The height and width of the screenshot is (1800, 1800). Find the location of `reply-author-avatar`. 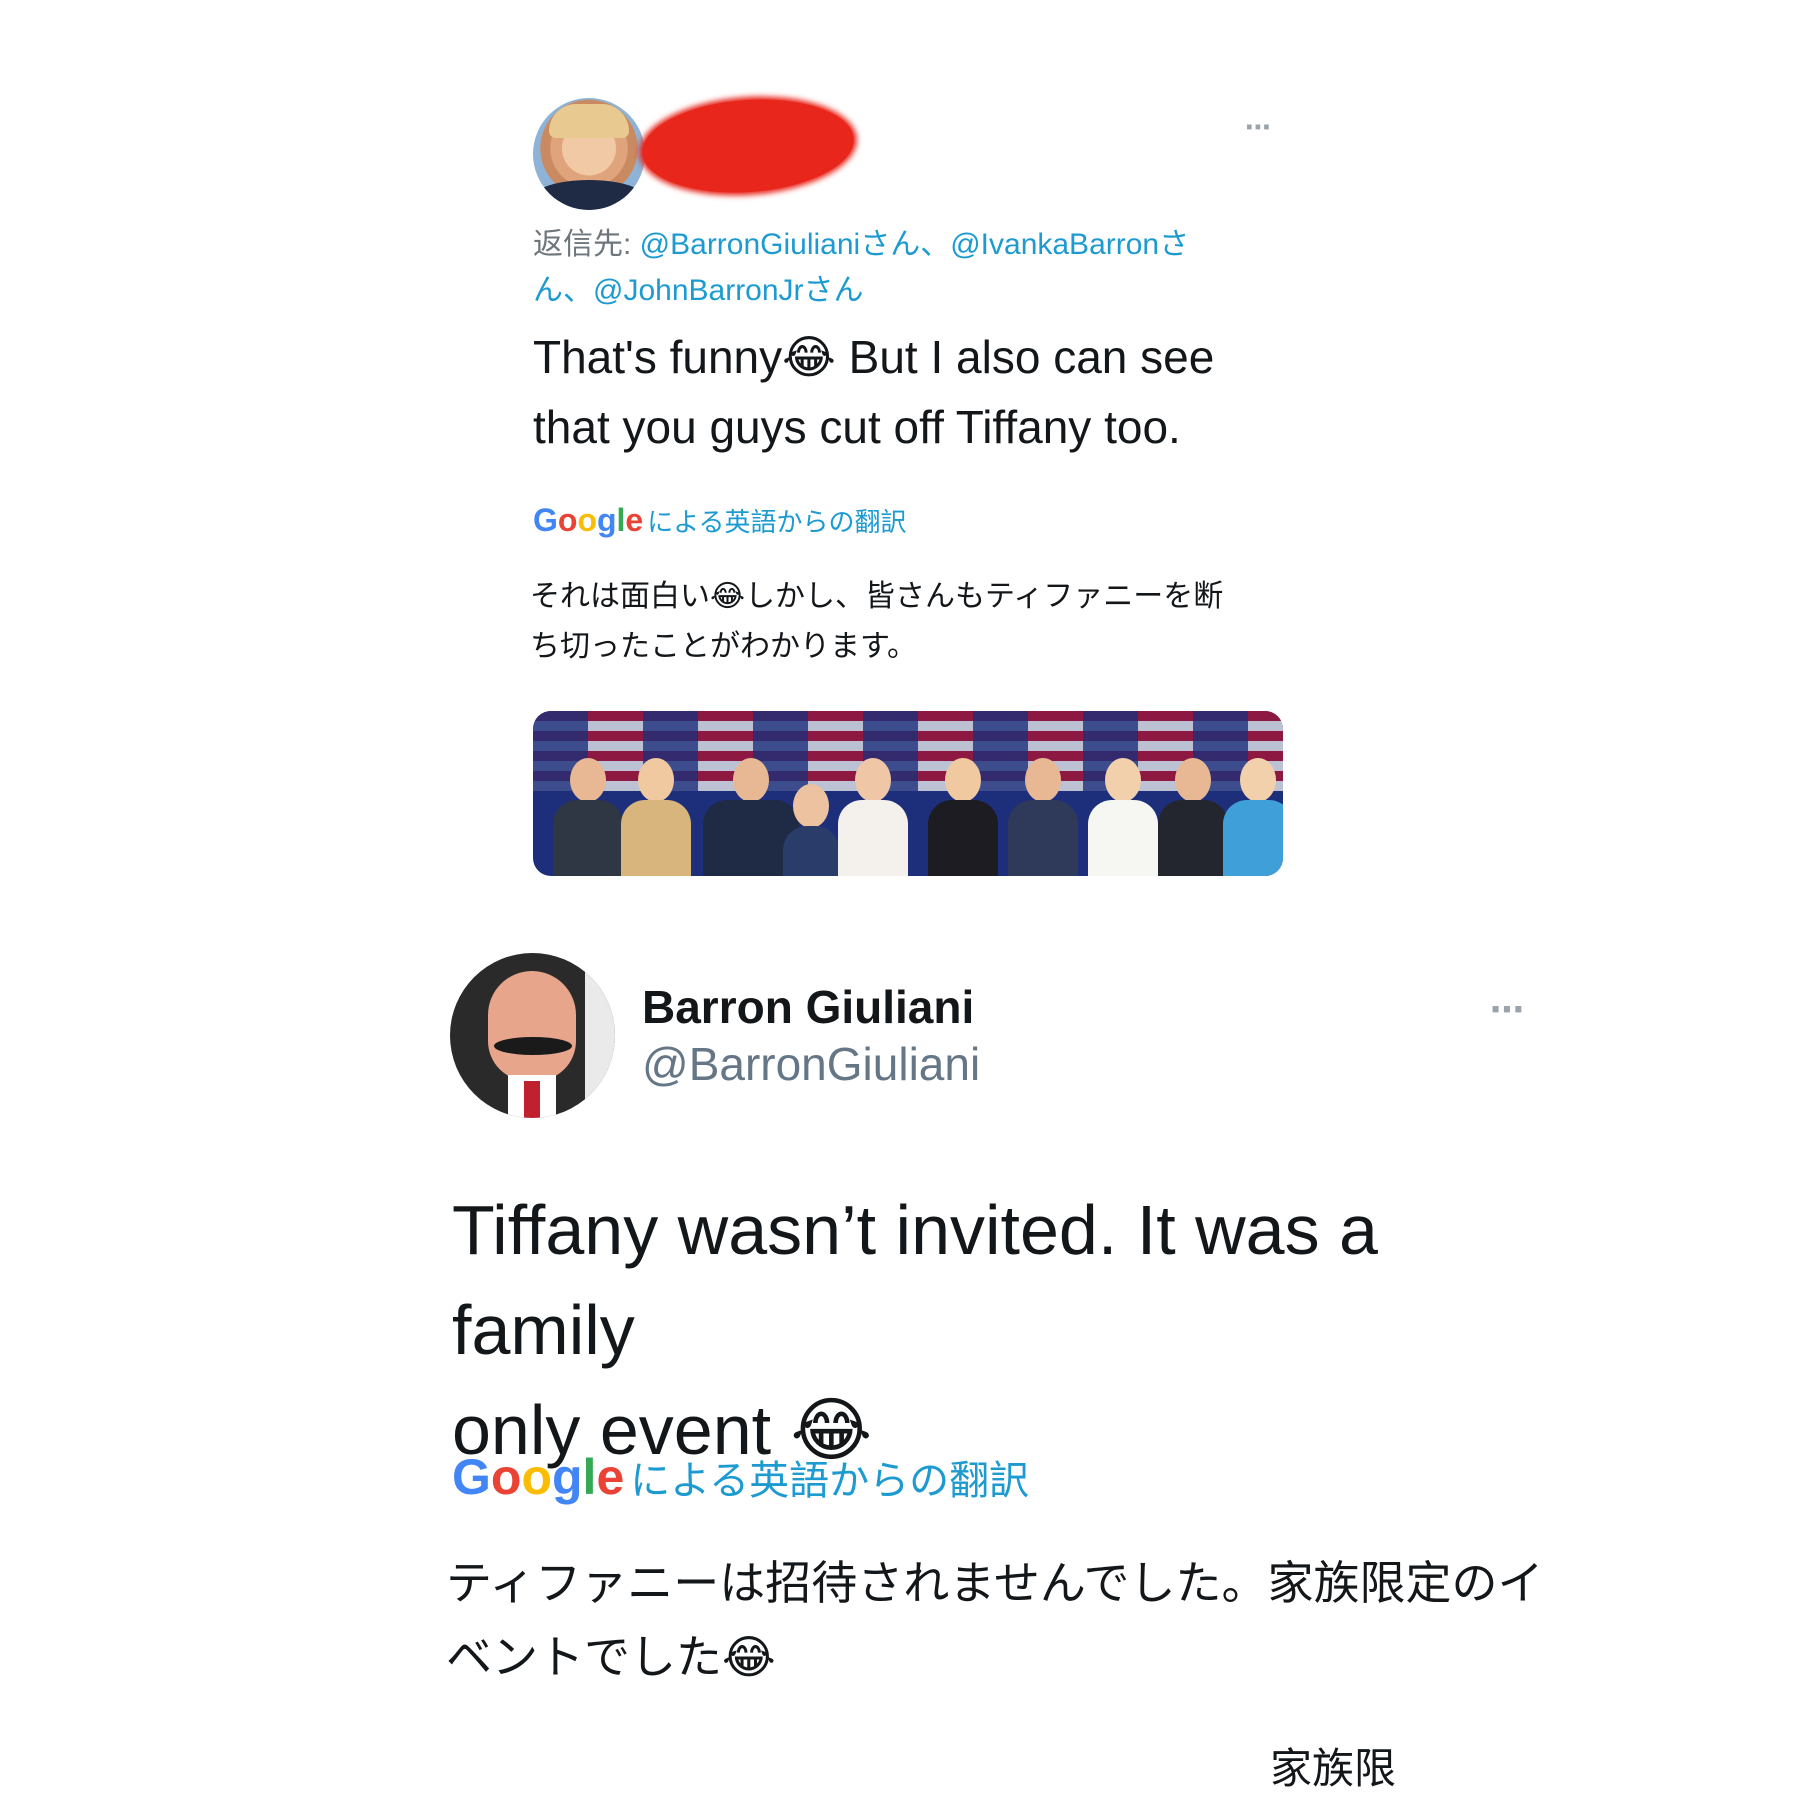

reply-author-avatar is located at coordinates (589, 154).